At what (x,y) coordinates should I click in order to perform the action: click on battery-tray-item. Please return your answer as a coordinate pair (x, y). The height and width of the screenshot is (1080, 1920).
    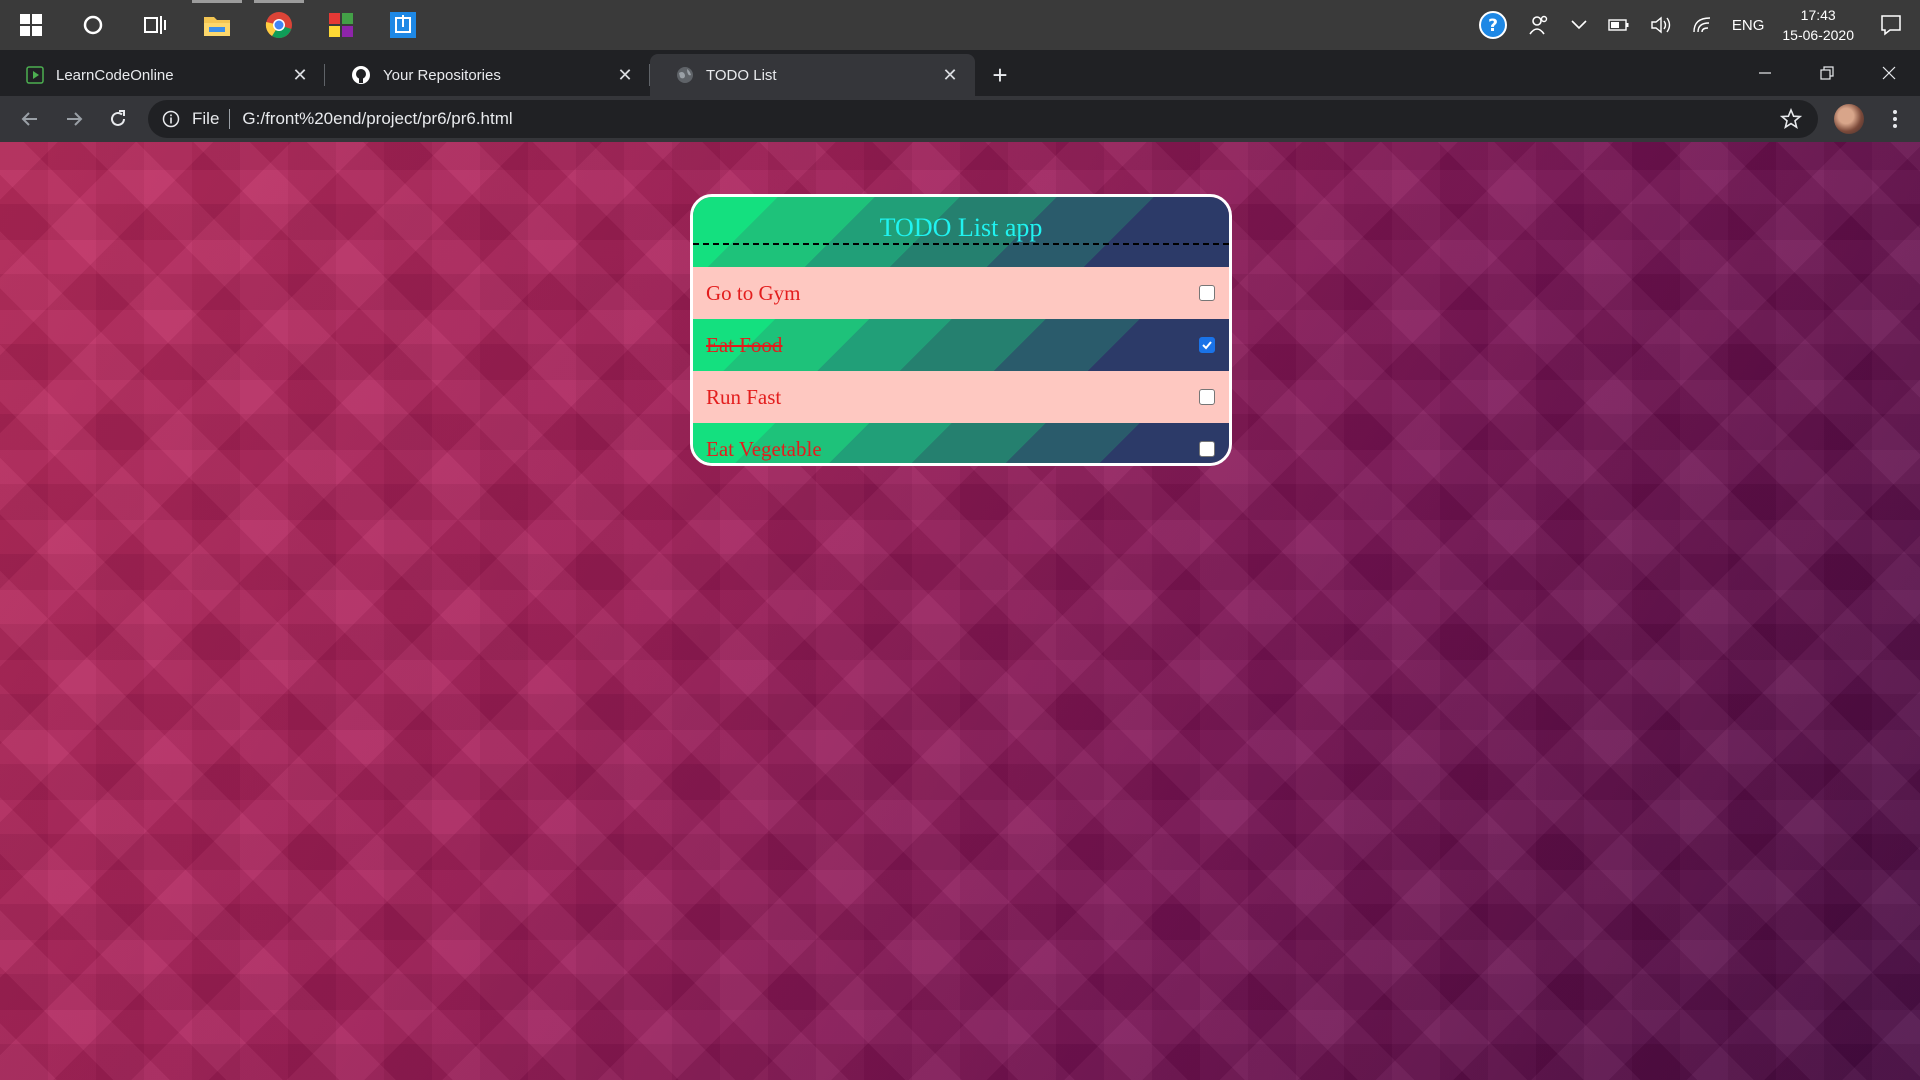
    Looking at the image, I should click on (1619, 25).